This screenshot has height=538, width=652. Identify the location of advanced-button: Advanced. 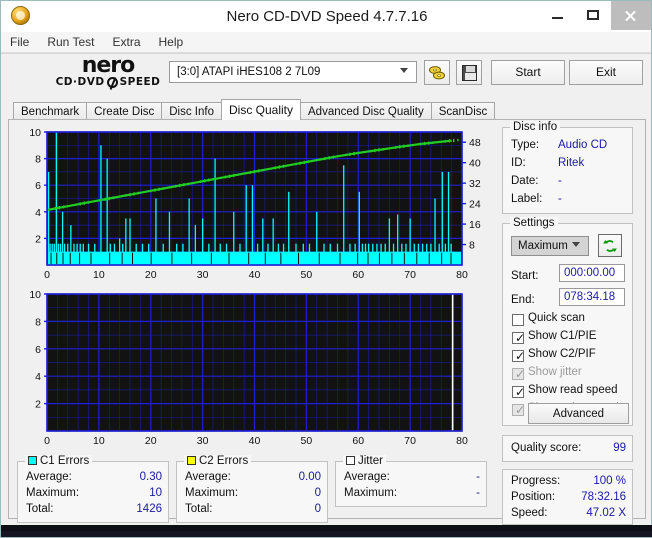
(578, 413).